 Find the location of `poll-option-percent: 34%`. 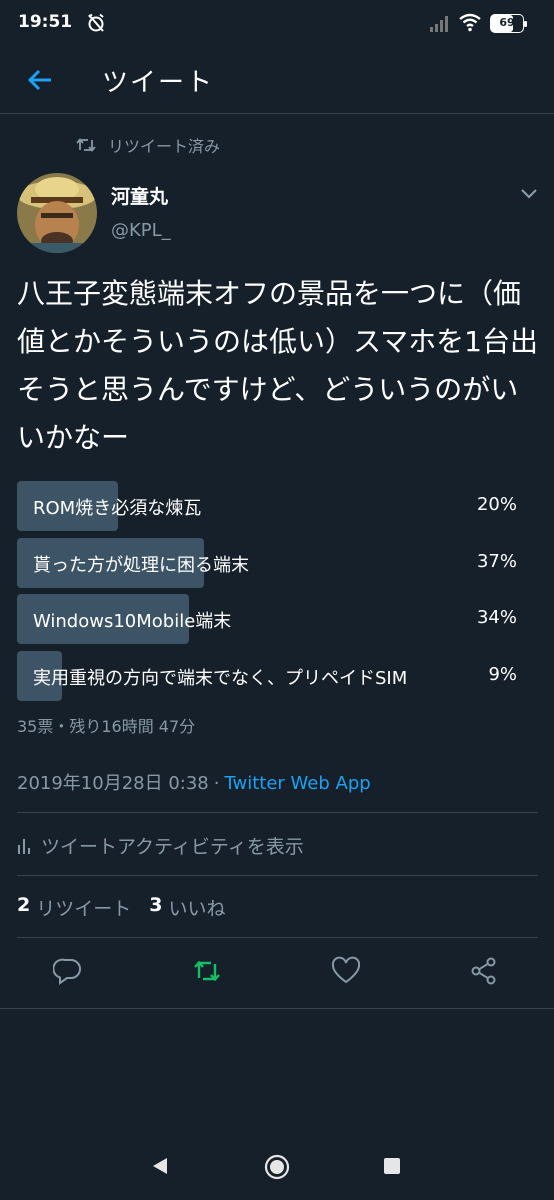

poll-option-percent: 34% is located at coordinates (496, 618).